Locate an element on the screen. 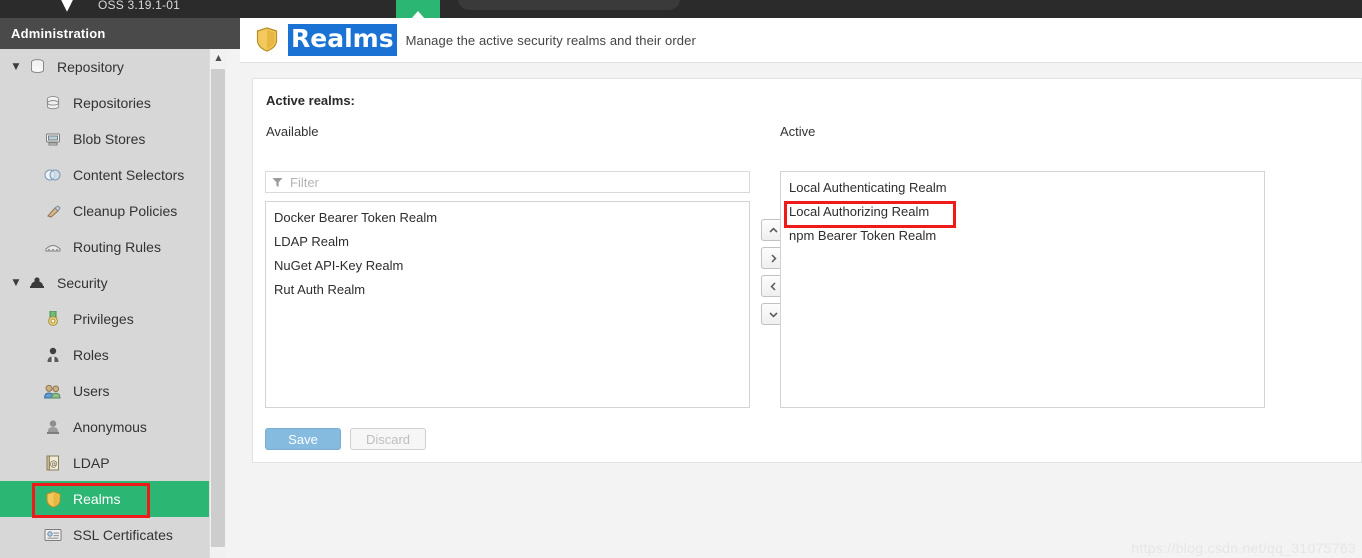 This screenshot has width=1362, height=558. chevron-left-icon is located at coordinates (772, 286).